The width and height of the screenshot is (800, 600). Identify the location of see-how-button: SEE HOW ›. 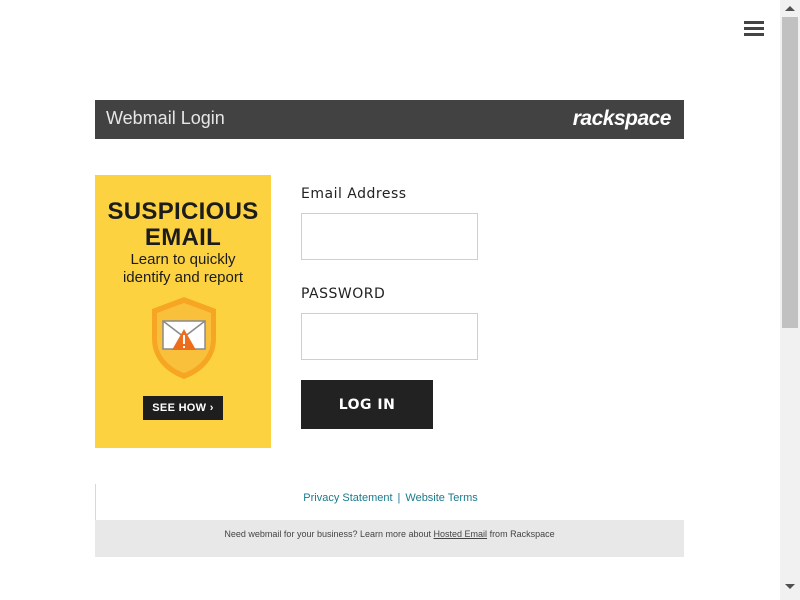
(183, 408).